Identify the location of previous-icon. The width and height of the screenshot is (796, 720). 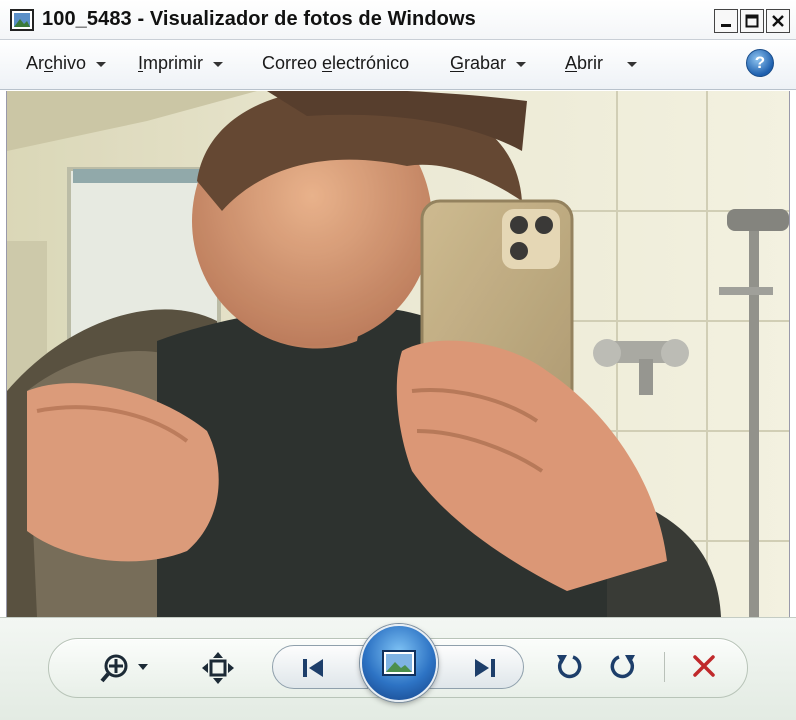
(313, 668).